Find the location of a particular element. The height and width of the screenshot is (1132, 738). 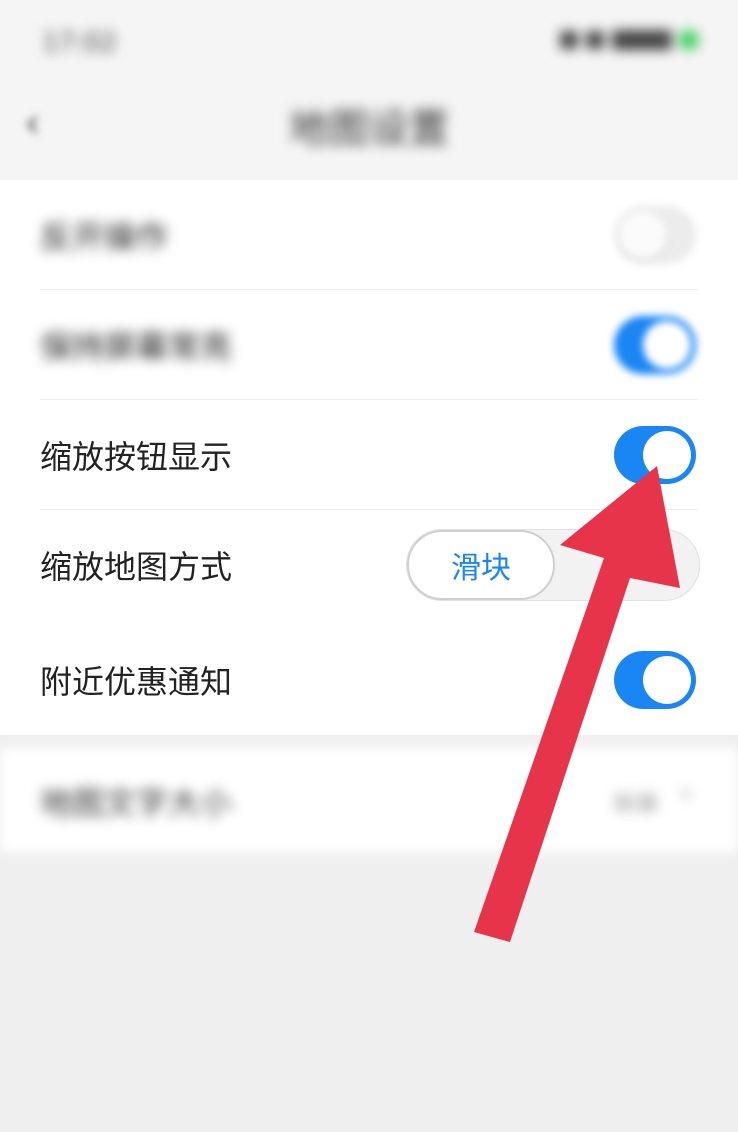

setting-label: 地图文字大小 is located at coordinates (136, 803).